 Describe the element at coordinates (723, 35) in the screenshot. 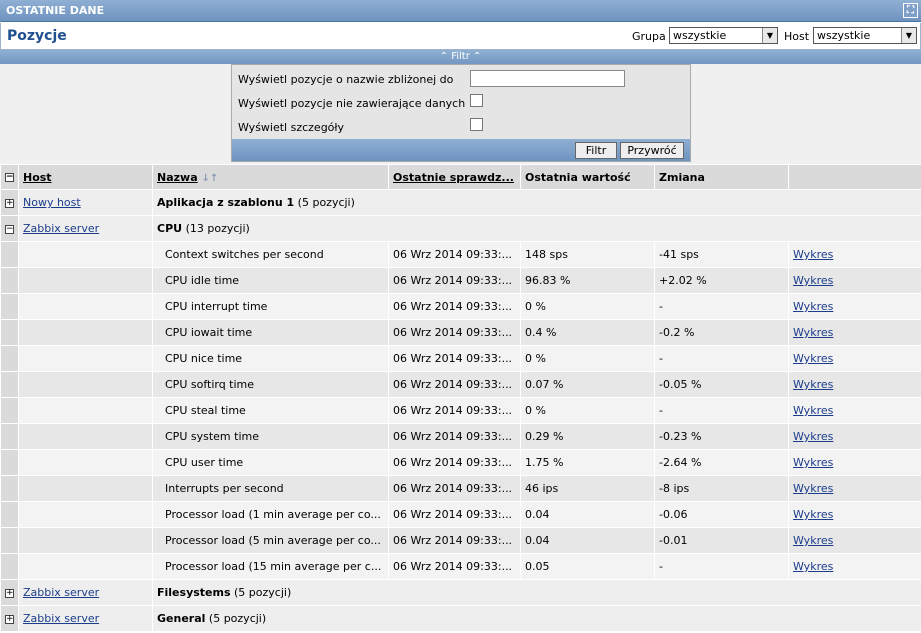

I see `group-select: wszystkie ▼` at that location.